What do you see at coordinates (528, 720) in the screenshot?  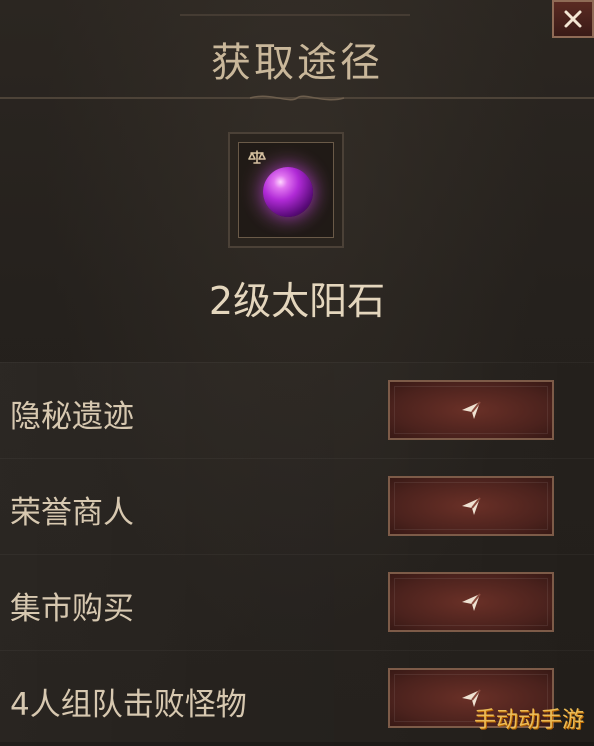 I see `watermark: 手动动手游` at bounding box center [528, 720].